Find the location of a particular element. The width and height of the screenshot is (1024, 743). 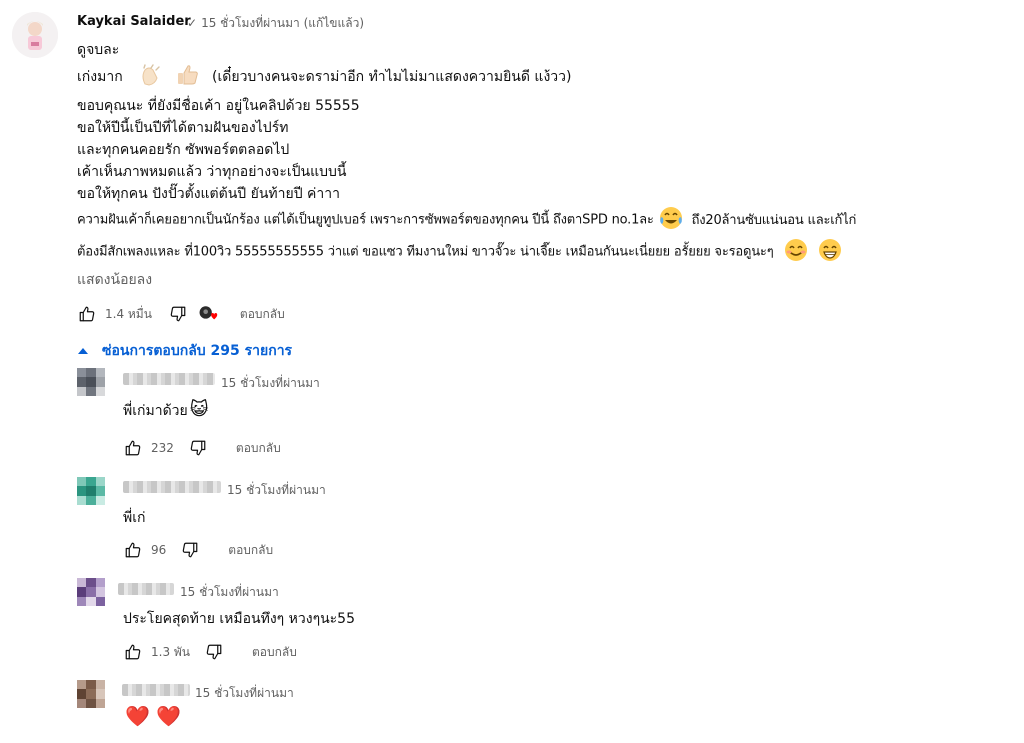

heart-emoji-icons: ❤️ ❤️ is located at coordinates (153, 716).